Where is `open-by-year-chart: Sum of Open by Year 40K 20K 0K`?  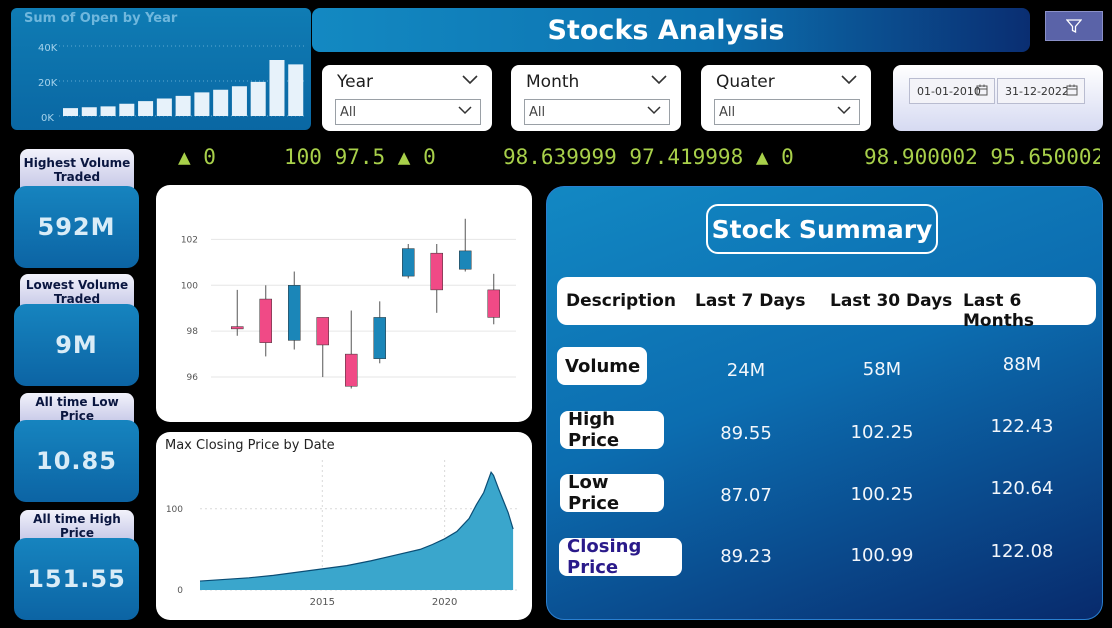
open-by-year-chart: Sum of Open by Year 40K 20K 0K is located at coordinates (161, 69).